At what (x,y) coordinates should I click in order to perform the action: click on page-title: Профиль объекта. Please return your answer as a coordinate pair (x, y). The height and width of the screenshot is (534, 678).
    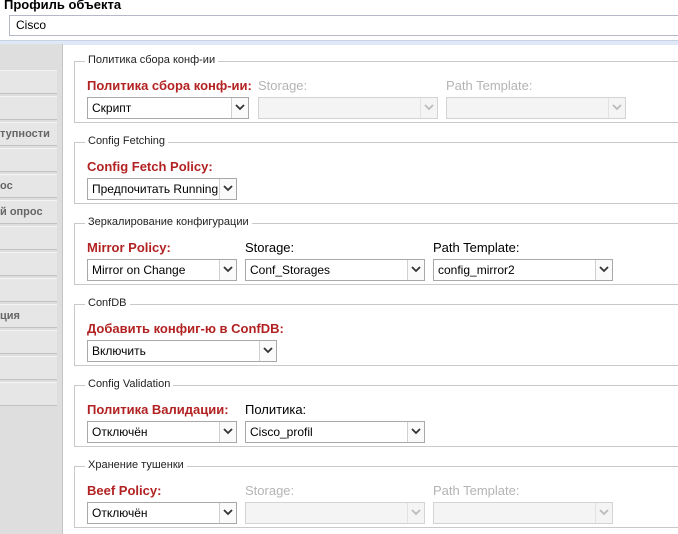
    Looking at the image, I should click on (63, 6).